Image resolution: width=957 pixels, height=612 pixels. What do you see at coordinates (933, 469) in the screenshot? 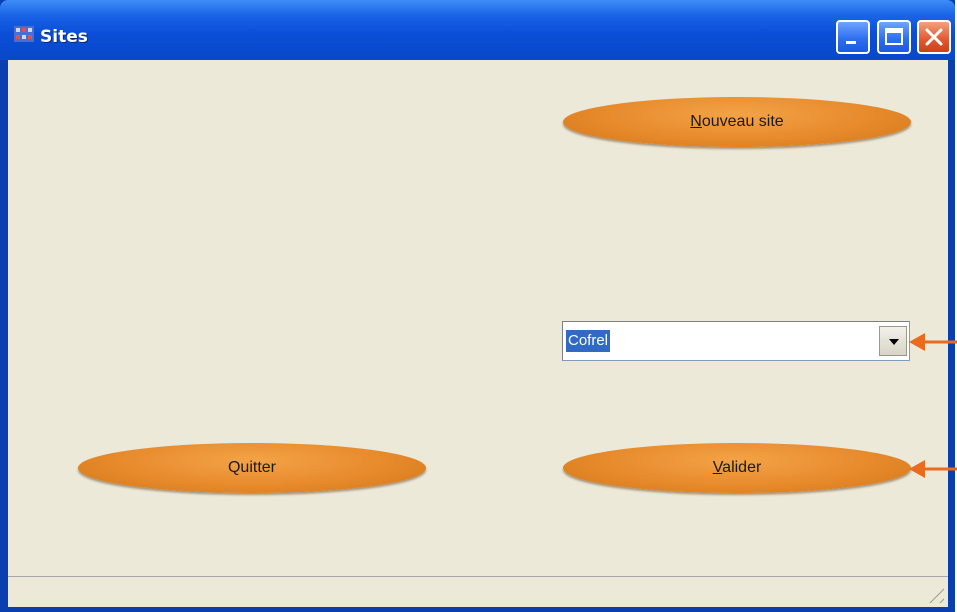
I see `annotation-arrow-validate-icon` at bounding box center [933, 469].